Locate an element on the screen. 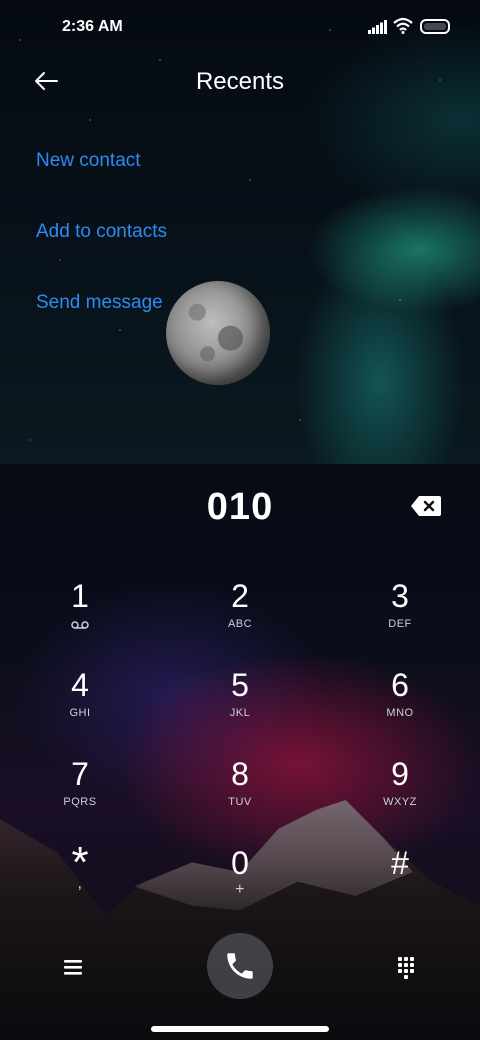 This screenshot has height=1040, width=480. keypad-icon is located at coordinates (406, 967).